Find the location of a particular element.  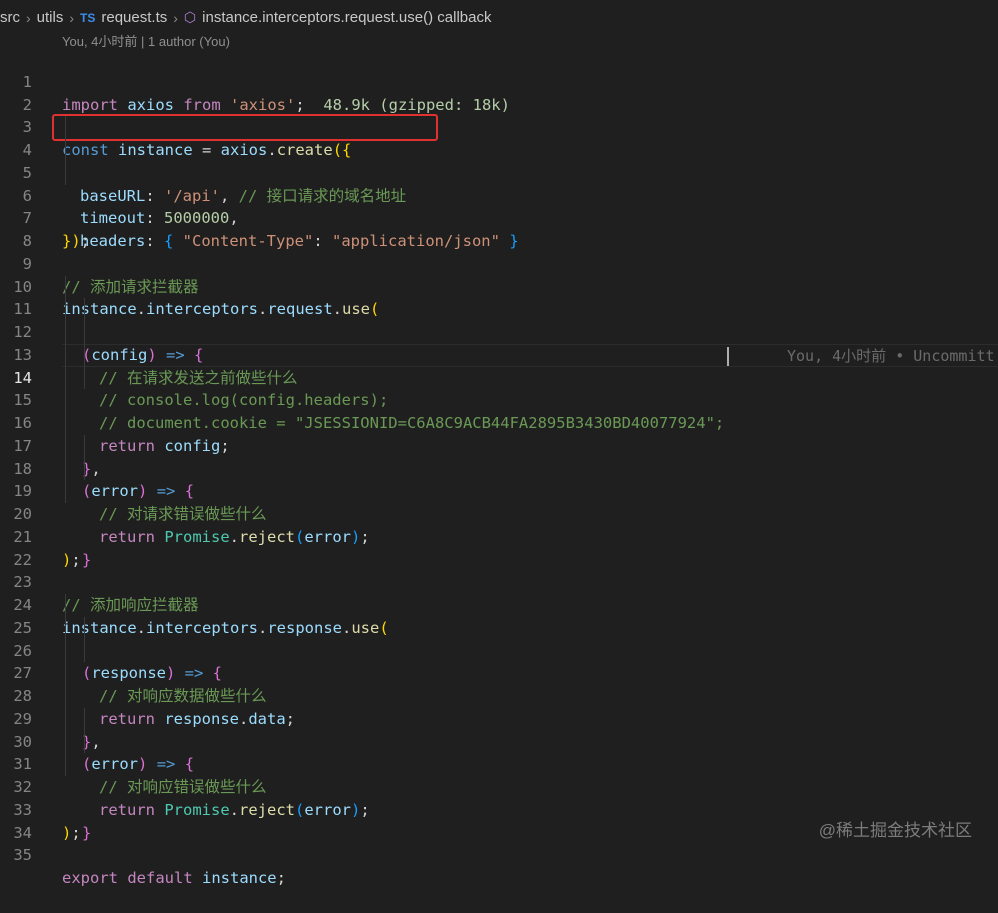

typescript-file-icon: TS is located at coordinates (88, 17).